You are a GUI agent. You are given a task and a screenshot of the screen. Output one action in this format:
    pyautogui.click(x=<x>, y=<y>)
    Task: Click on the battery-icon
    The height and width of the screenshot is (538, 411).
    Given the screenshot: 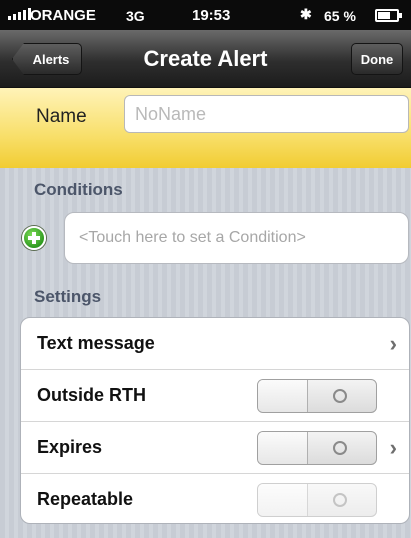 What is the action you would take?
    pyautogui.click(x=388, y=15)
    